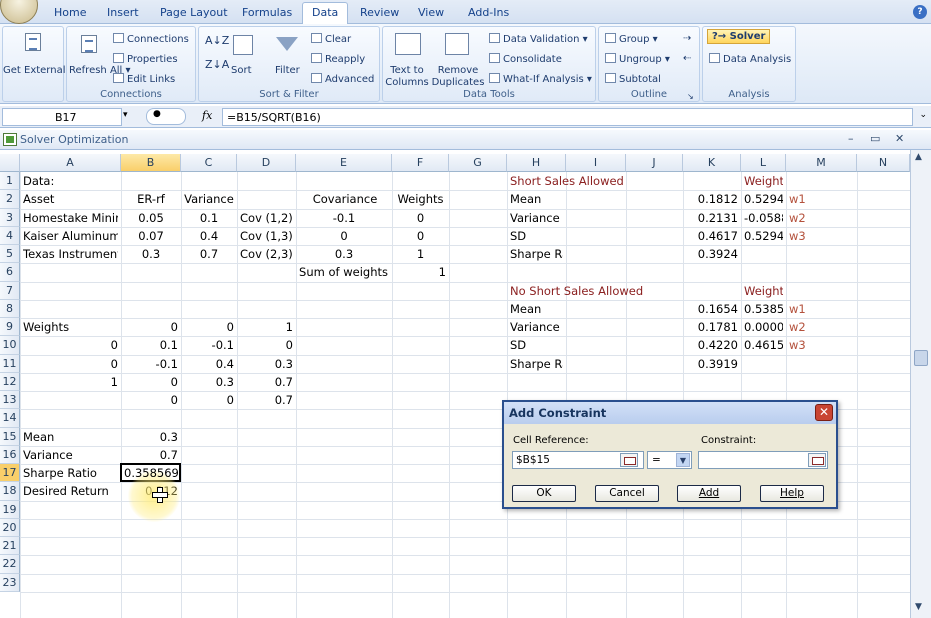 The image size is (931, 618). I want to click on cell-f5: 1, so click(420, 254).